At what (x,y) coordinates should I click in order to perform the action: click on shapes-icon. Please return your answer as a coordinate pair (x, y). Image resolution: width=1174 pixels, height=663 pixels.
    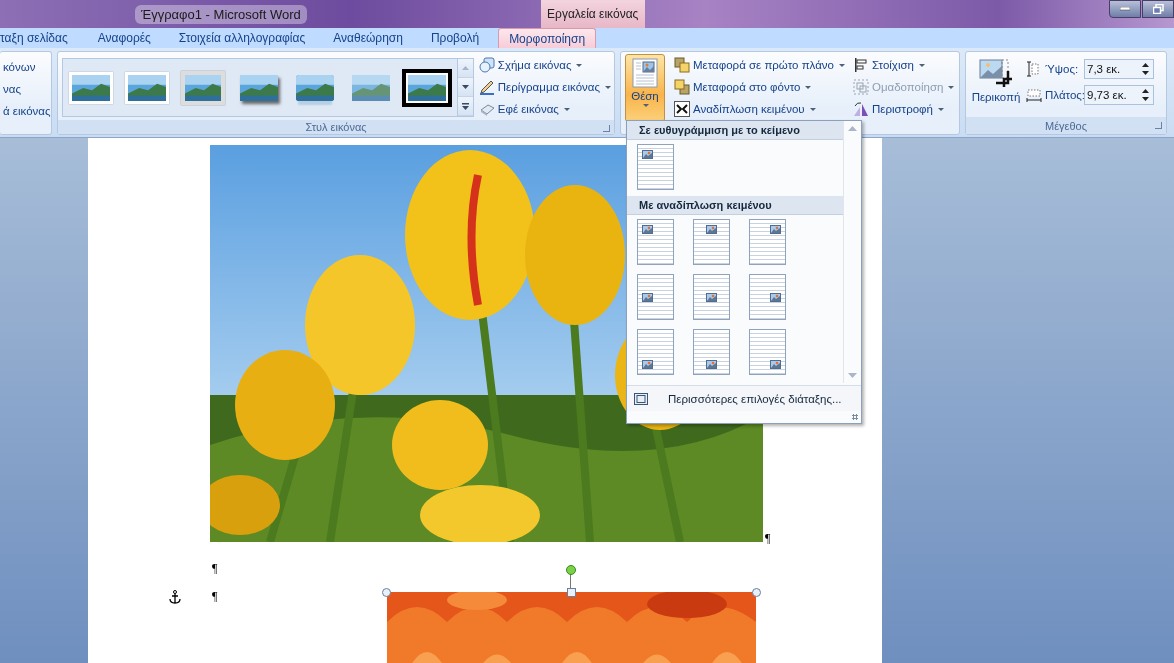
    Looking at the image, I should click on (486, 65).